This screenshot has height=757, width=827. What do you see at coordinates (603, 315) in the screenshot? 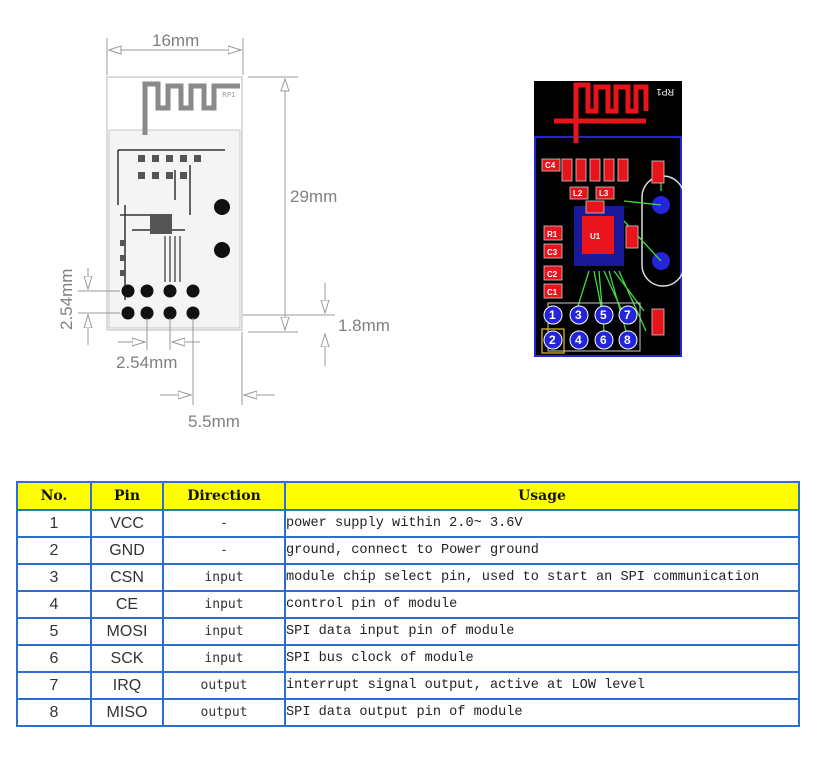
I see `svg-text: 5` at bounding box center [603, 315].